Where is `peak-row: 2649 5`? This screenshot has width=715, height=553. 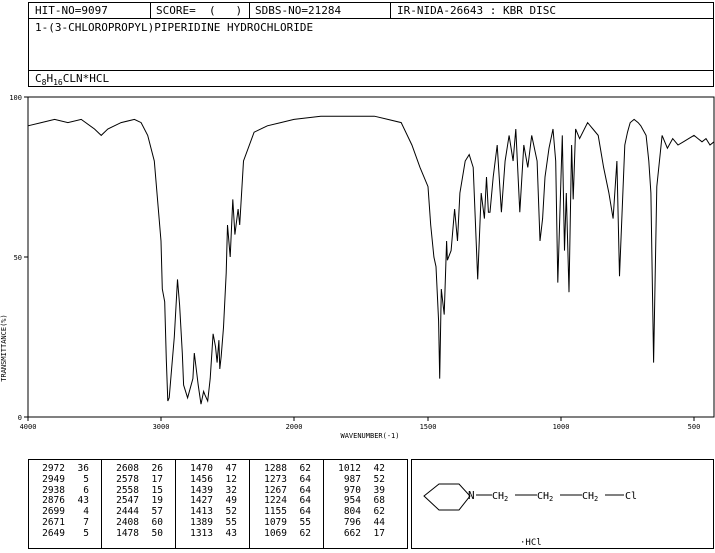
peak-row: 2649 5 is located at coordinates (61, 533).